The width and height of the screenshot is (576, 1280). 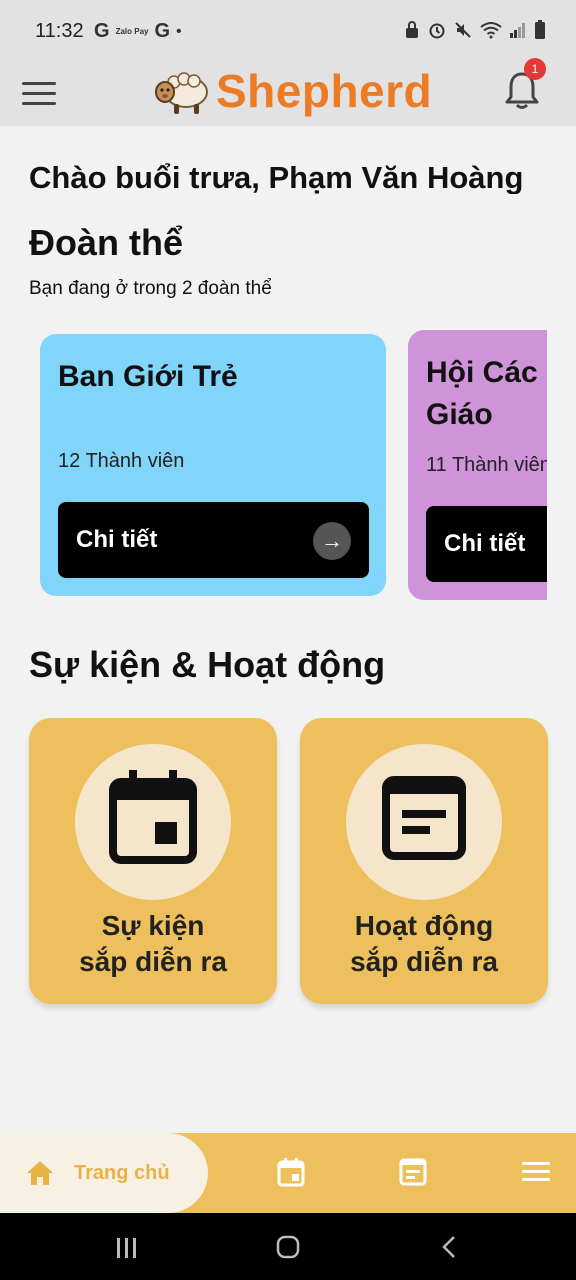 I want to click on group-card: Hội Các Giáo 11 Thành viên Chi tiết, so click(x=477, y=465).